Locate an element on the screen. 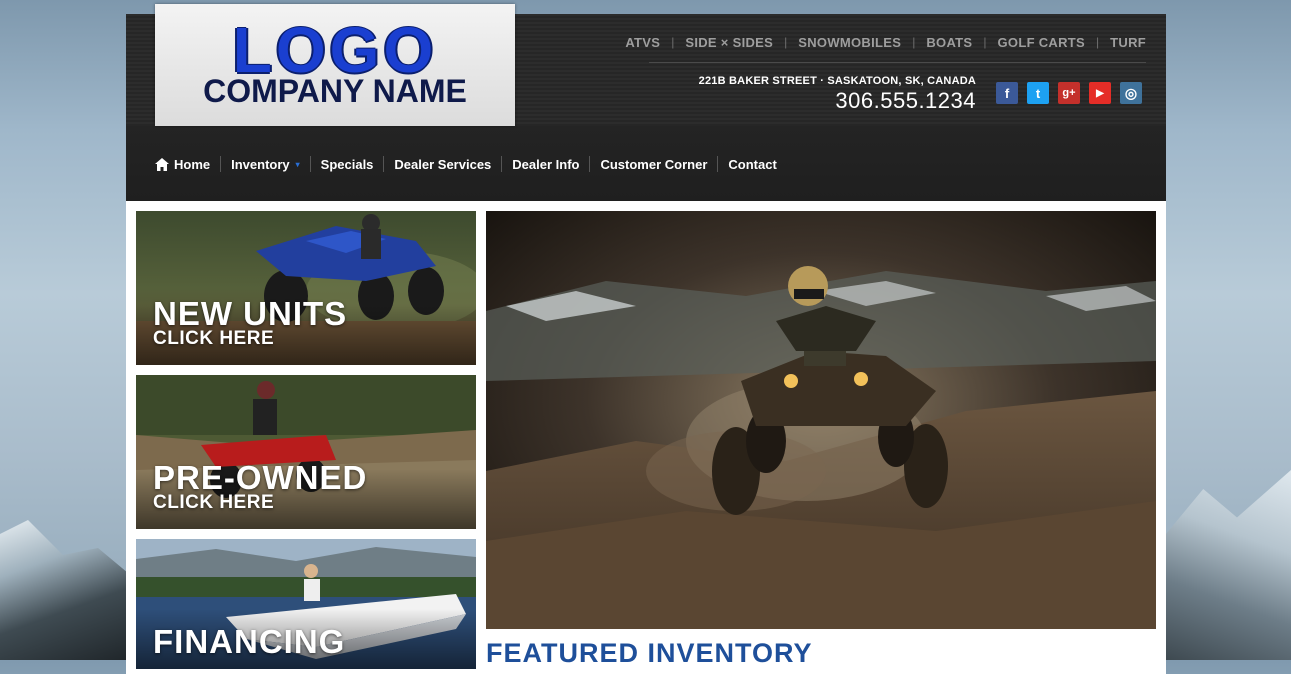 The height and width of the screenshot is (674, 1291). tile-cta-new-units: CLICK HERE is located at coordinates (214, 338).